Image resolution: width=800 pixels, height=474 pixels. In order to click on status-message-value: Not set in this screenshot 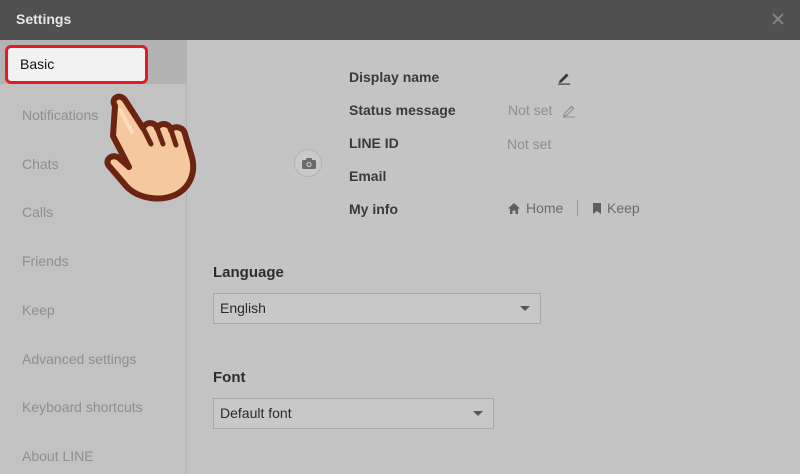, I will do `click(530, 110)`.